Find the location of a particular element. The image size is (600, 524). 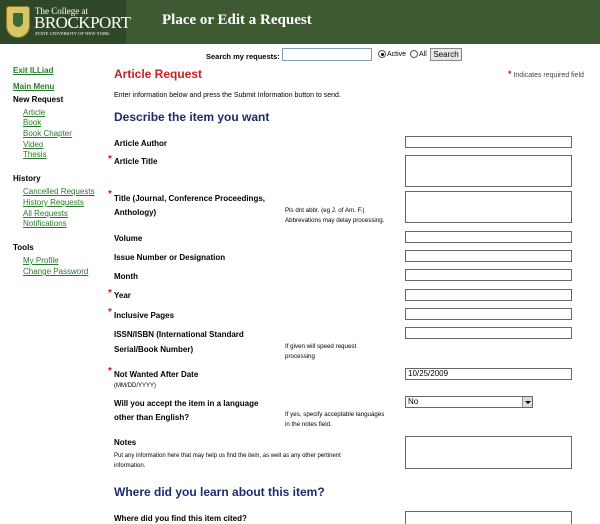

sidebar-item-history-requests: History Requests is located at coordinates (53, 202).